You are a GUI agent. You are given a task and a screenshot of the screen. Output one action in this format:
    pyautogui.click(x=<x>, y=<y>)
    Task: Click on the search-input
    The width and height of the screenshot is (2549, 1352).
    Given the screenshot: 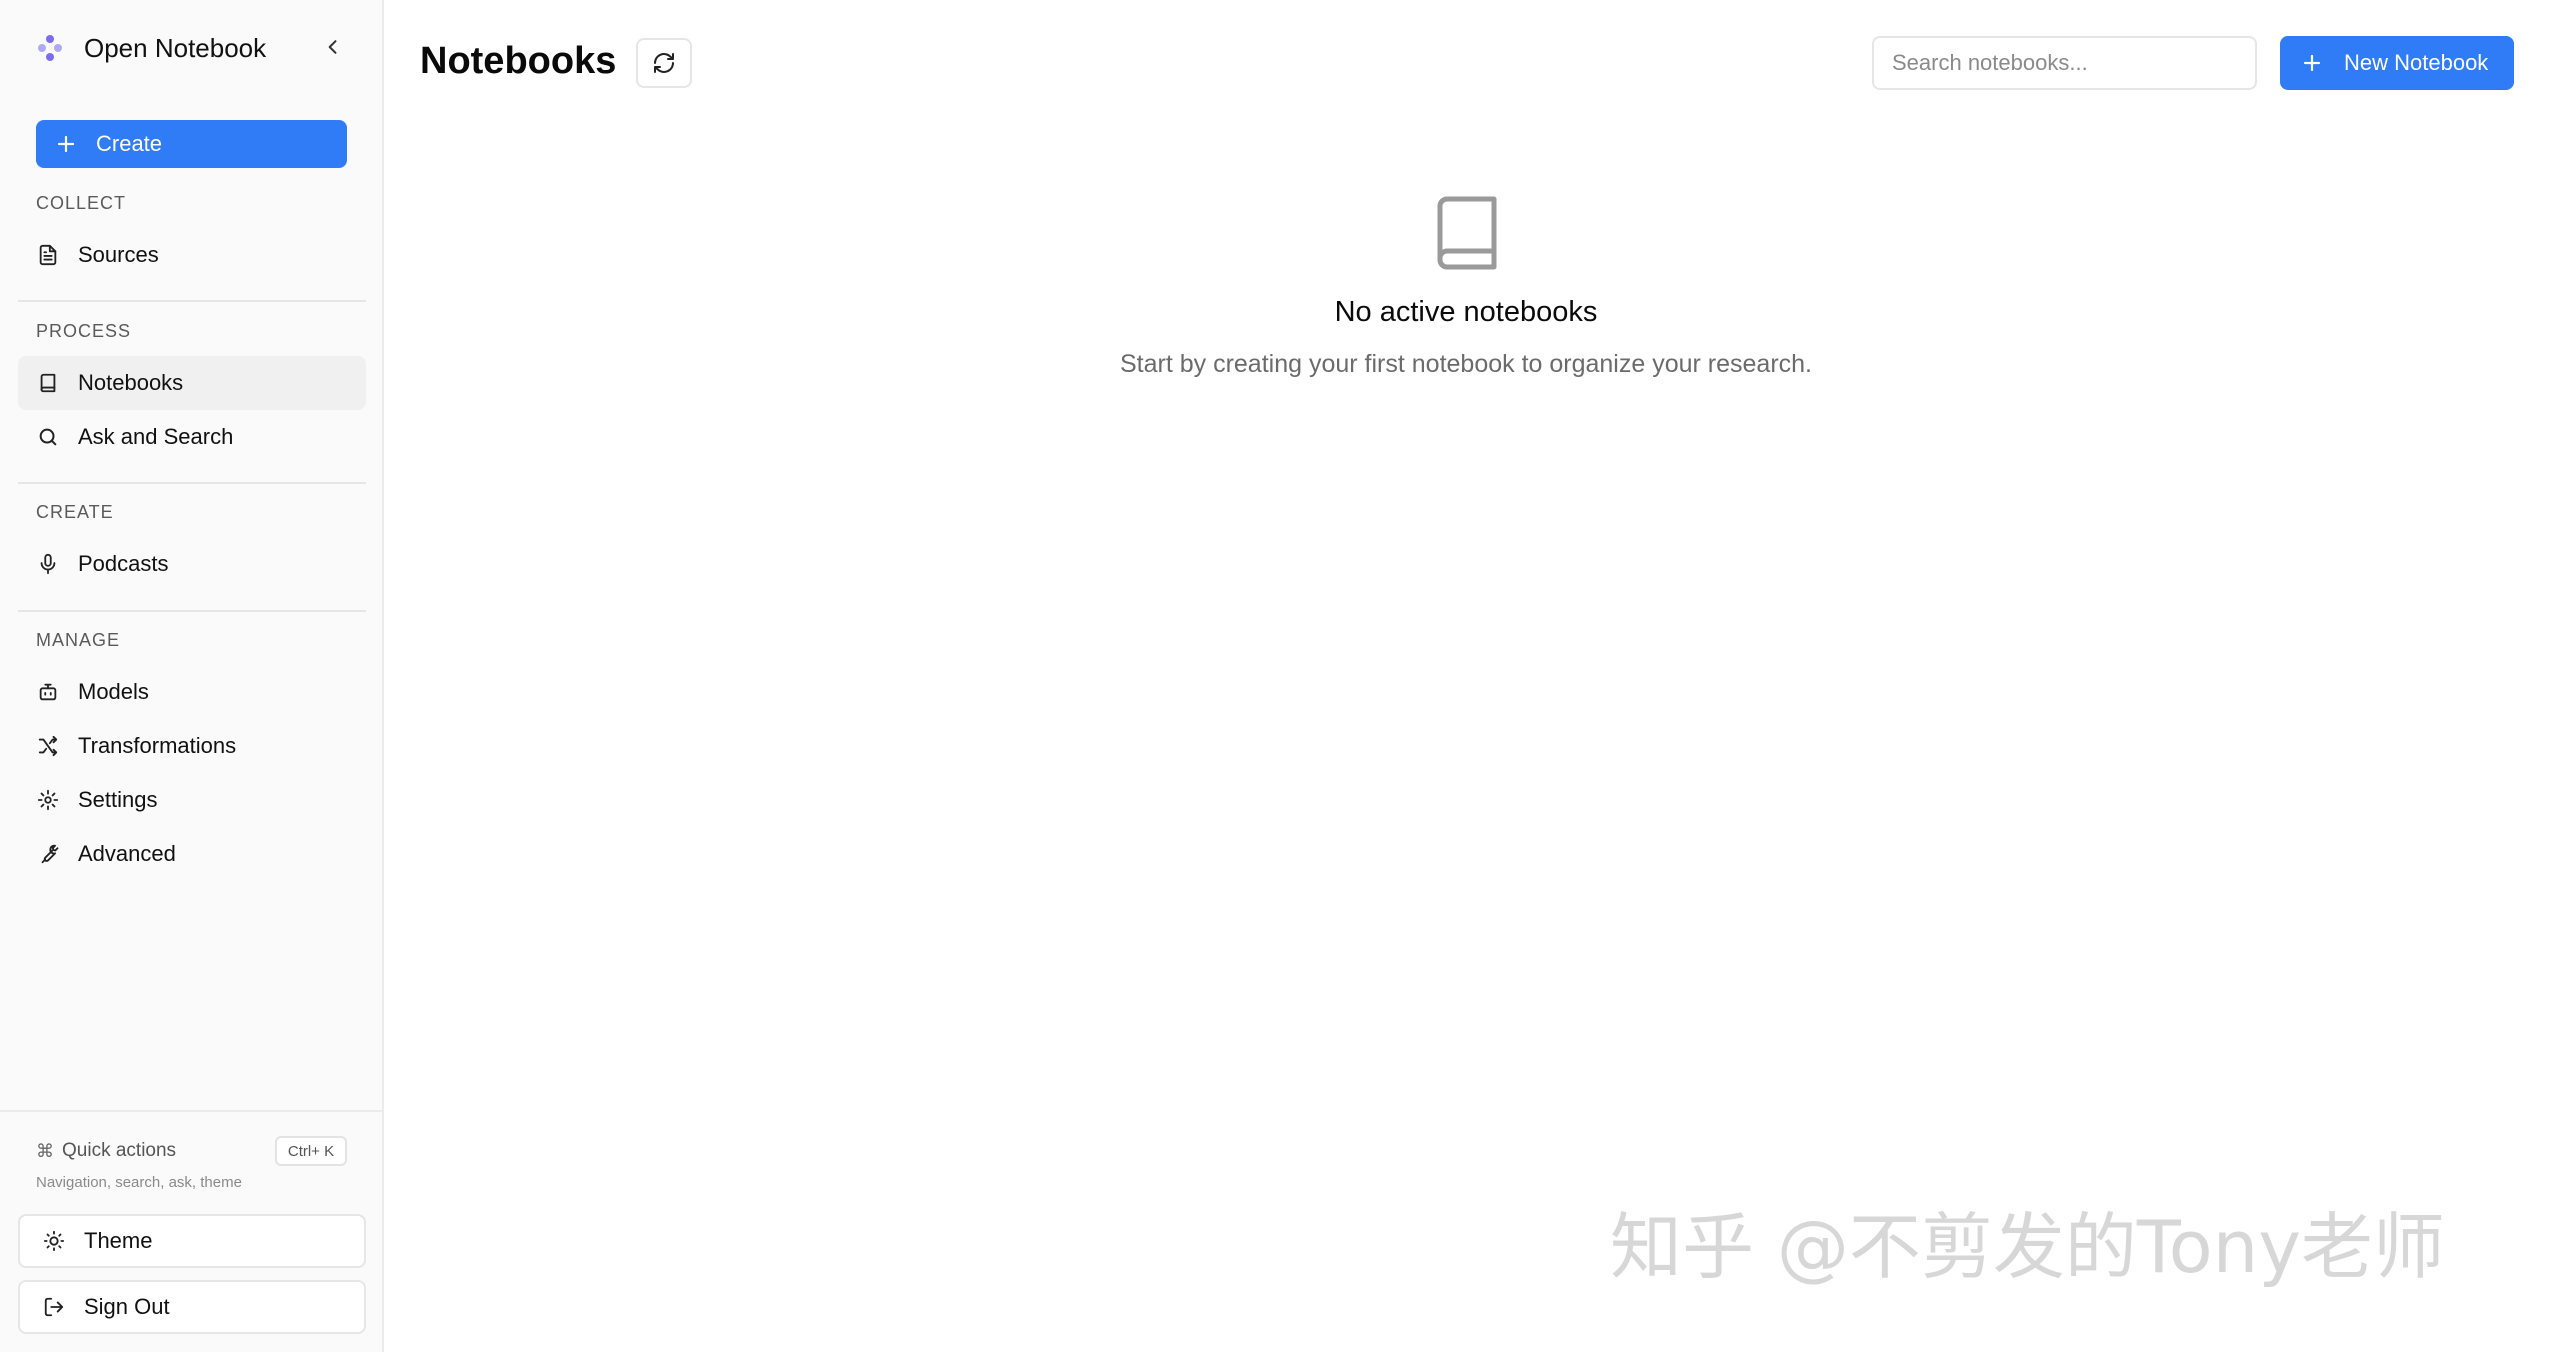 What is the action you would take?
    pyautogui.click(x=2064, y=63)
    